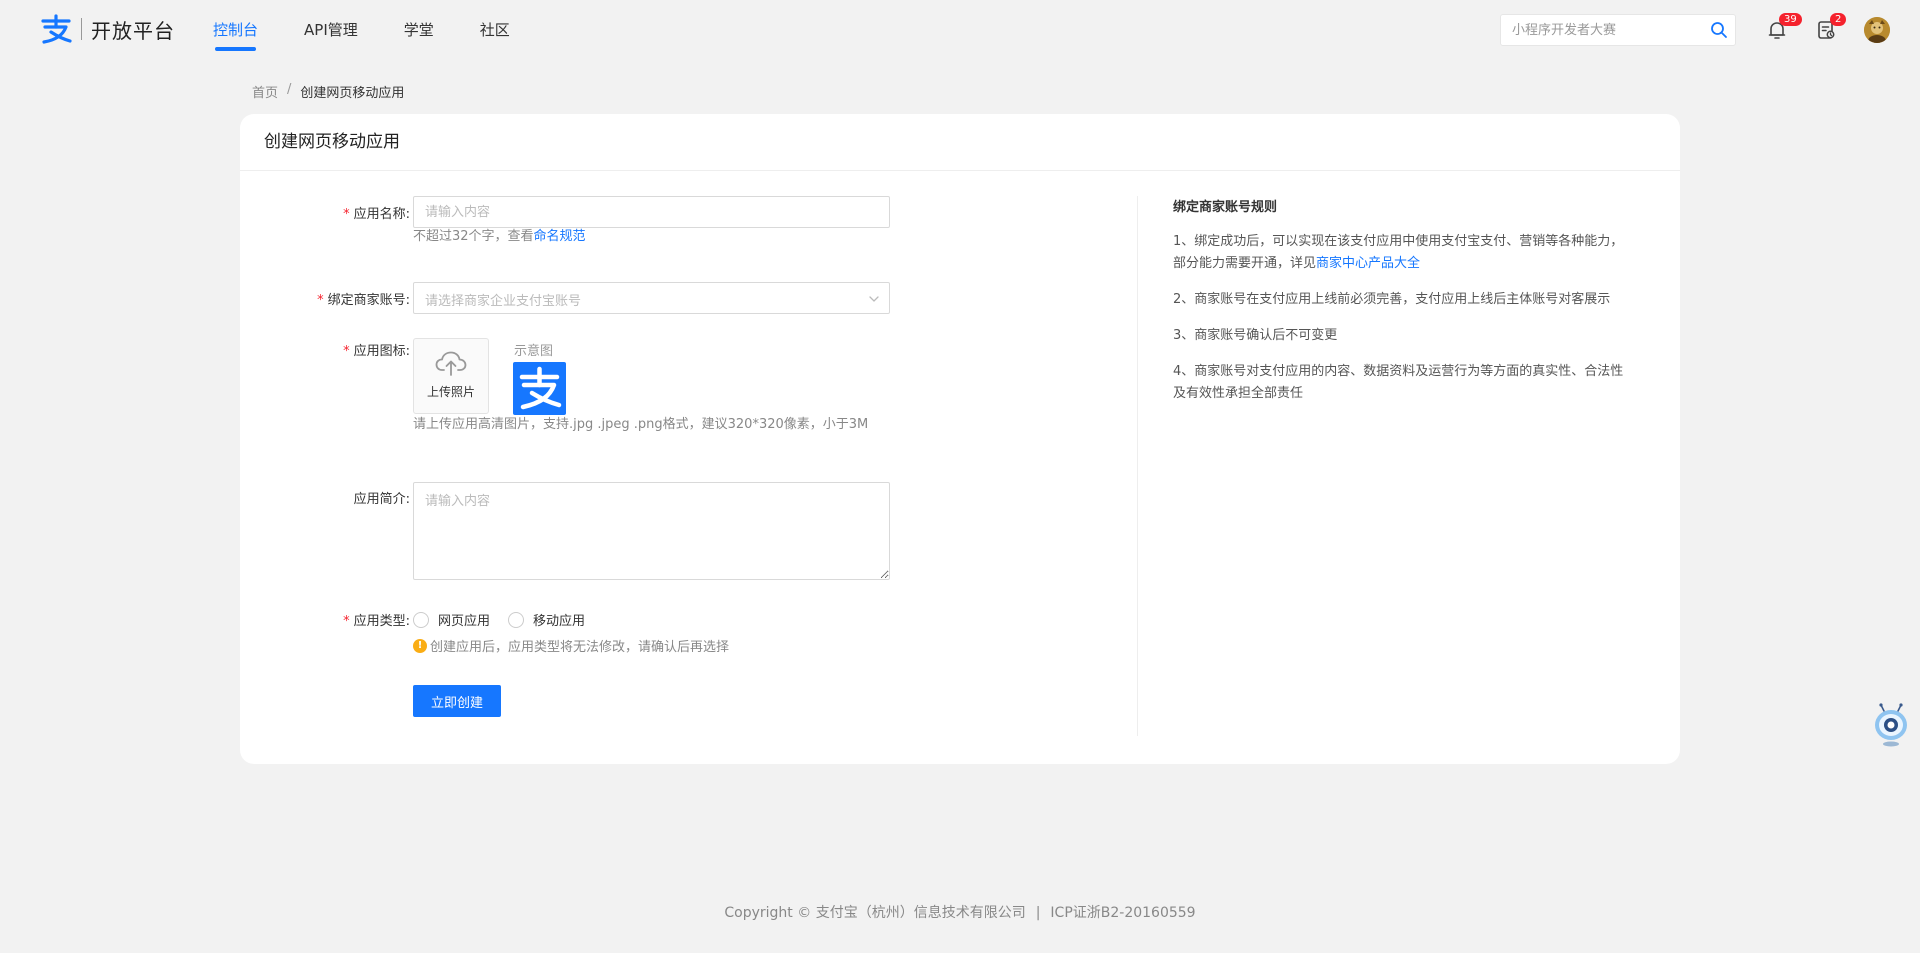 The width and height of the screenshot is (1920, 953). What do you see at coordinates (235, 30) in the screenshot?
I see `nav-console: 控制台` at bounding box center [235, 30].